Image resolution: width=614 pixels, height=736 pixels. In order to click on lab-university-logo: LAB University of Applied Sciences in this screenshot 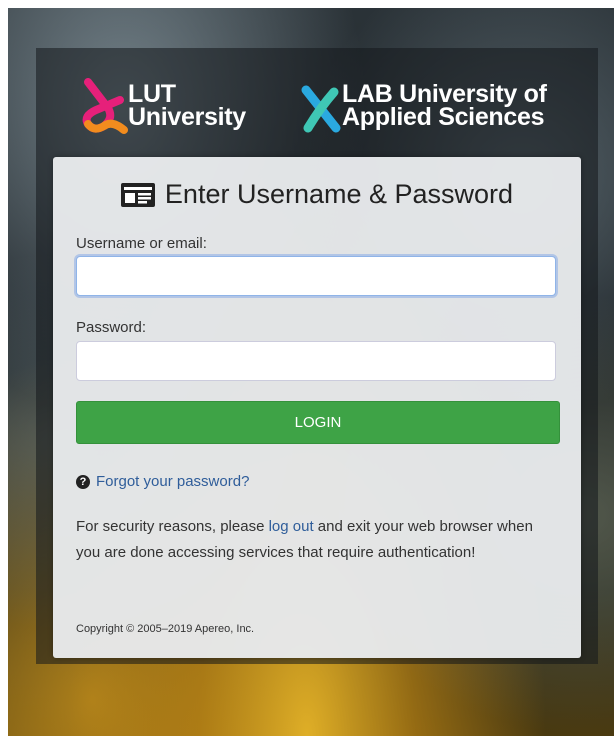, I will do `click(423, 106)`.